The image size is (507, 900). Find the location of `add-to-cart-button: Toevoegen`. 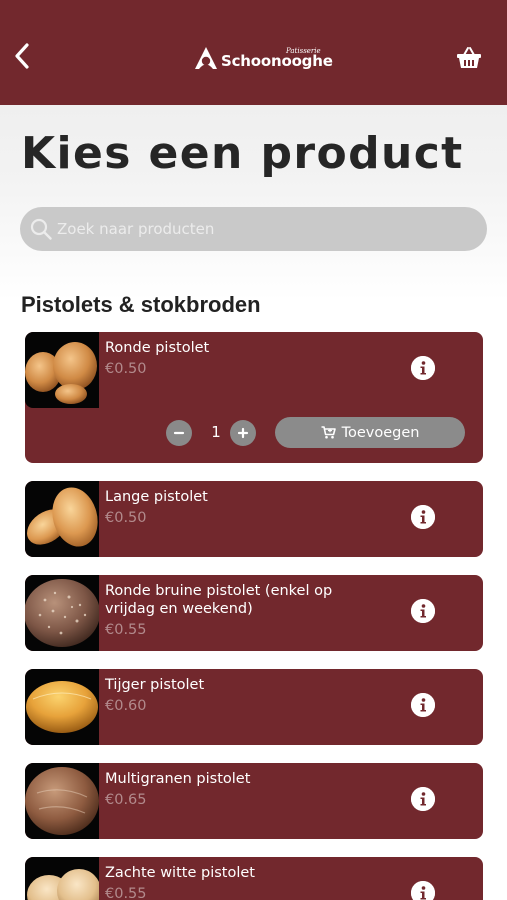

add-to-cart-button: Toevoegen is located at coordinates (370, 432).